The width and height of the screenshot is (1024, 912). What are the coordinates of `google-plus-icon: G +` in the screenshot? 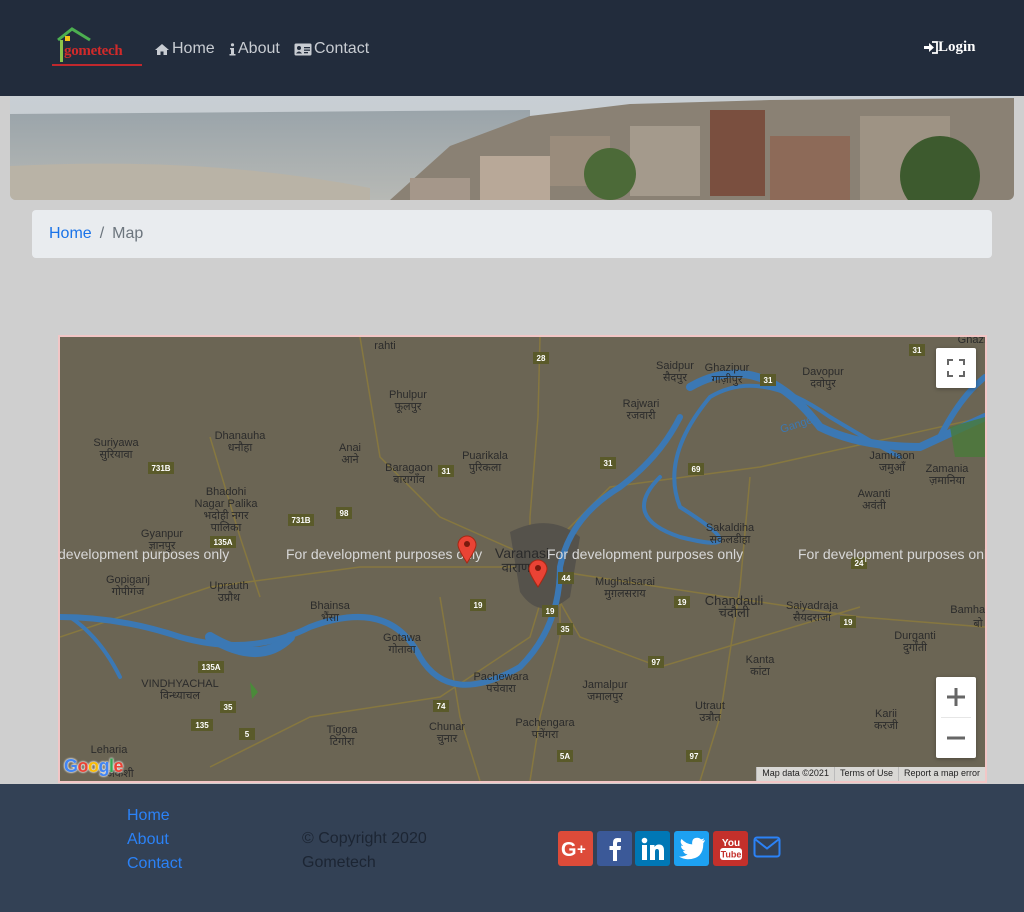 It's located at (575, 848).